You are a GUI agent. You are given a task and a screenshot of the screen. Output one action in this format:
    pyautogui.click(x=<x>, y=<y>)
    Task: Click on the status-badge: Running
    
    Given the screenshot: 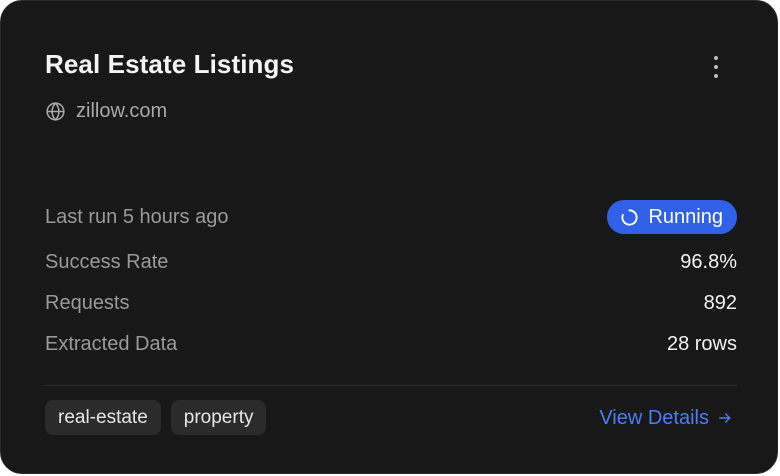 What is the action you would take?
    pyautogui.click(x=672, y=217)
    